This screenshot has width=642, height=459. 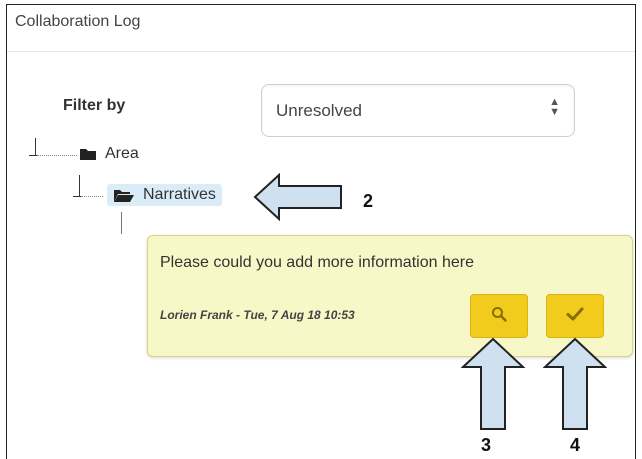 I want to click on search-icon, so click(x=499, y=316).